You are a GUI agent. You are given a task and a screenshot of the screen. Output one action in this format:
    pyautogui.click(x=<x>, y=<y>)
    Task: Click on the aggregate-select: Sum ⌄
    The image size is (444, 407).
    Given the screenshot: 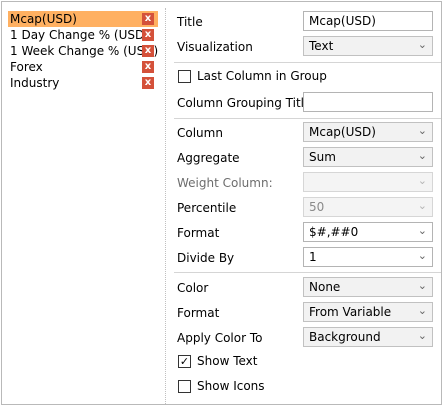 What is the action you would take?
    pyautogui.click(x=368, y=157)
    